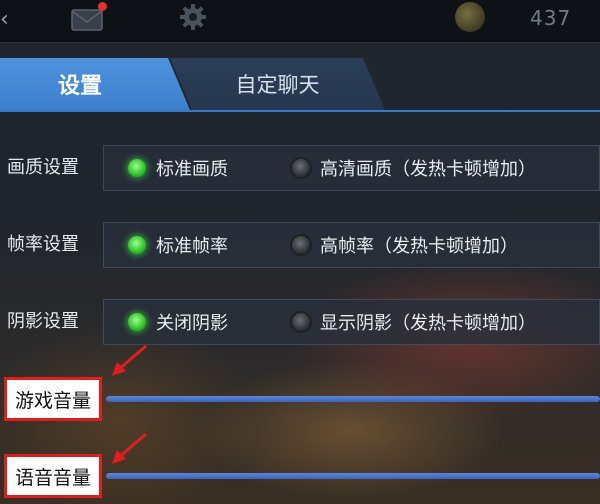 The width and height of the screenshot is (600, 504). Describe the element at coordinates (300, 111) in the screenshot. I see `tab-underline` at that location.